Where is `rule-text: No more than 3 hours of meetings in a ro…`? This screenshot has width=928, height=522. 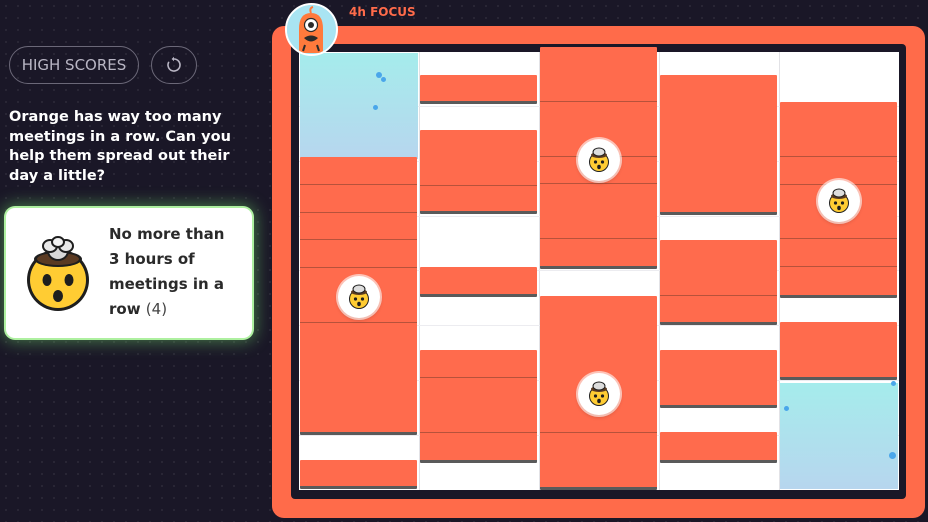
rule-text: No more than 3 hours of meetings in a ro… is located at coordinates (174, 272).